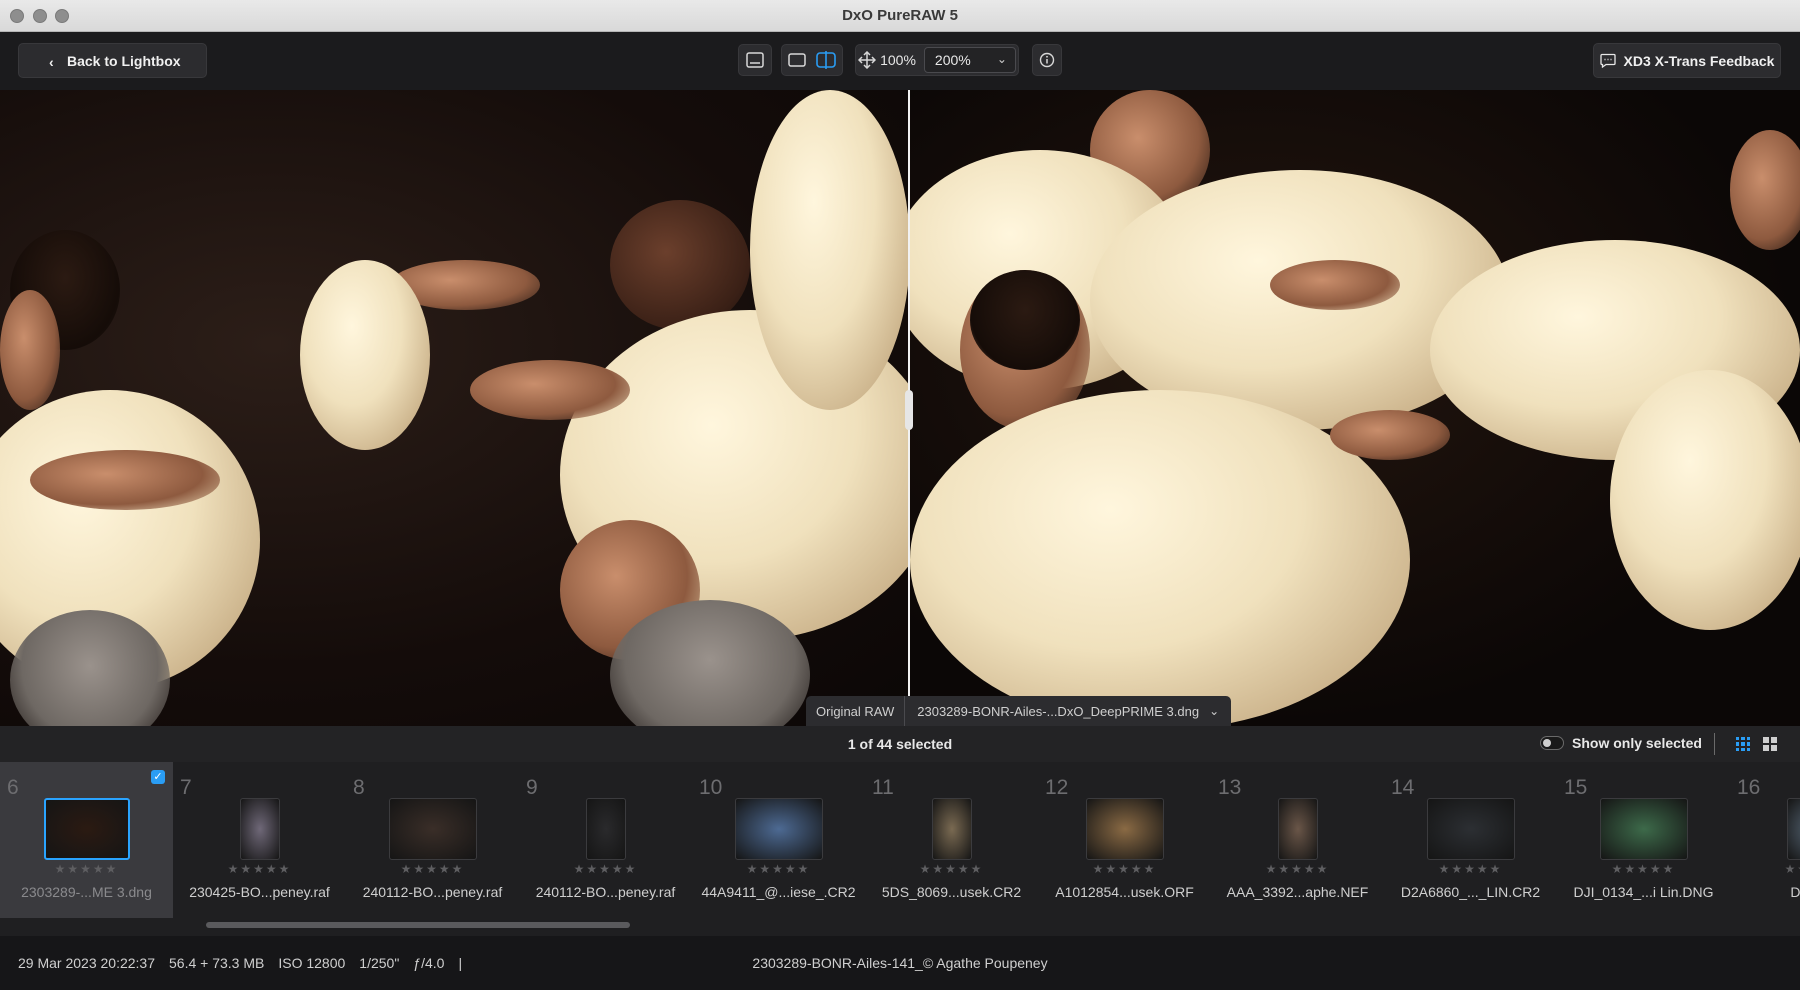 The image size is (1800, 990). I want to click on panel-bottom-icon, so click(755, 60).